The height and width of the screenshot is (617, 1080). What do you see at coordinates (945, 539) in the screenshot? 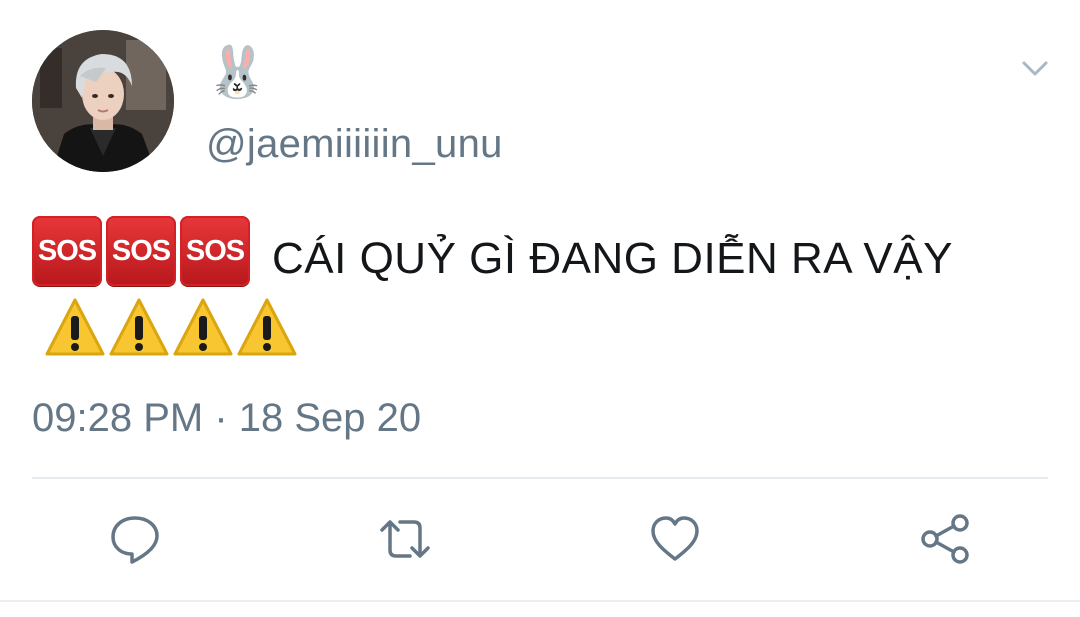
I see `share-icon` at bounding box center [945, 539].